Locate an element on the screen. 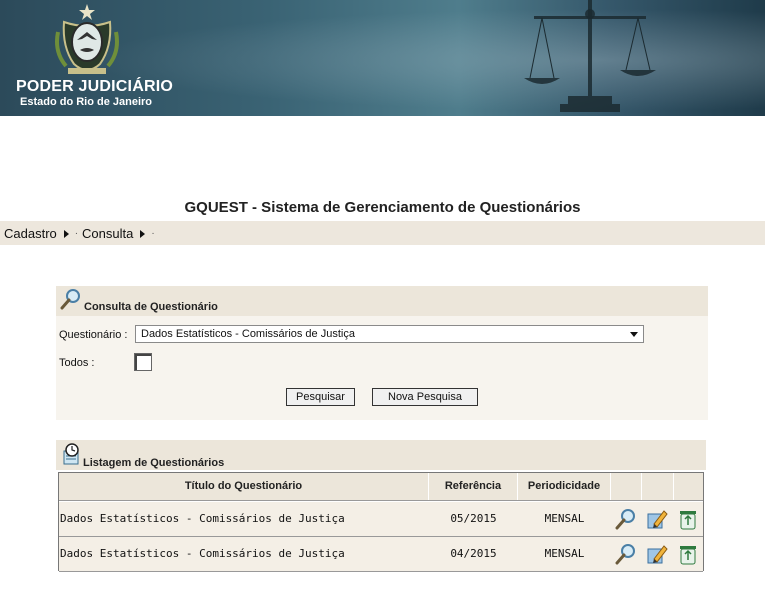  state-crest-icon is located at coordinates (87, 39).